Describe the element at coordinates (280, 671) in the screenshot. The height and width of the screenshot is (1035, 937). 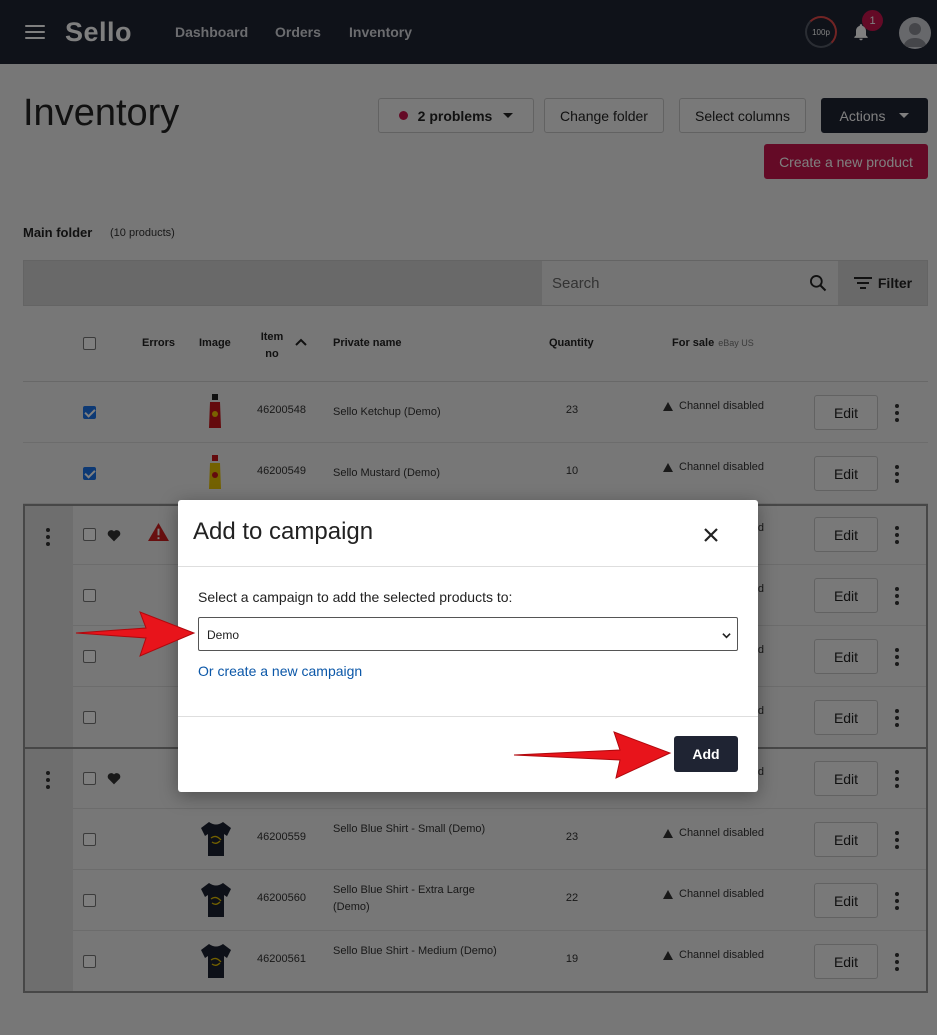
I see `create-campaign-link: Or create a new campaign` at that location.